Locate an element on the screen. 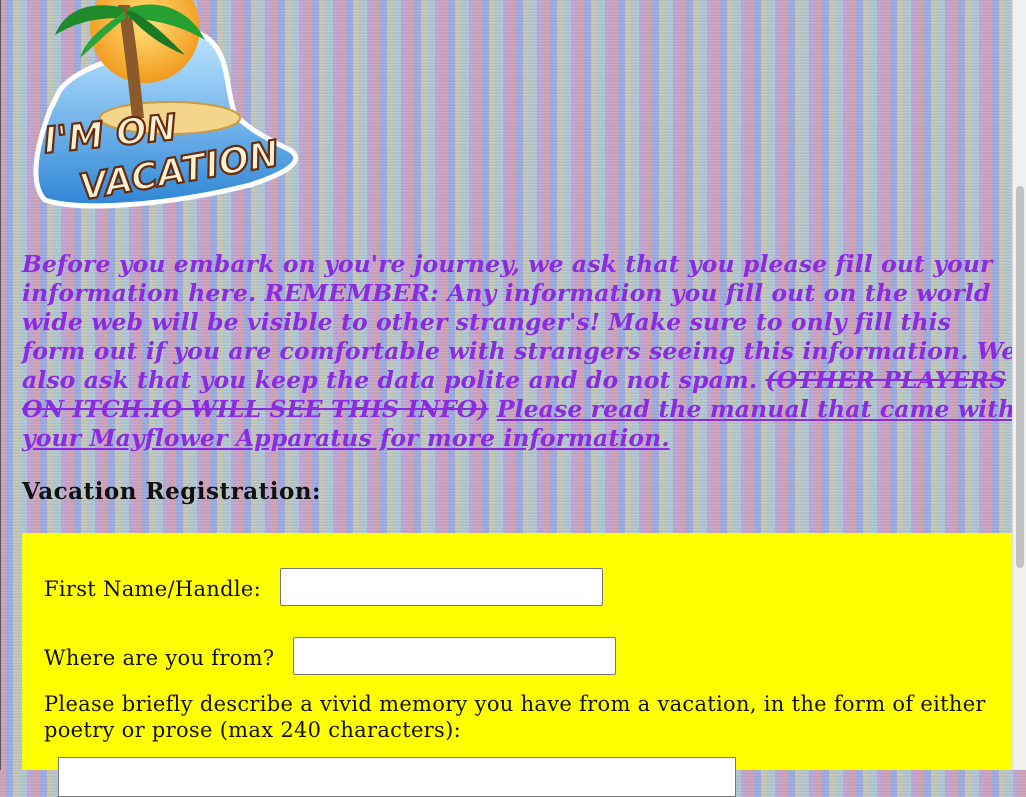 The height and width of the screenshot is (797, 1026). vertical-scrollbar is located at coordinates (1019, 385).